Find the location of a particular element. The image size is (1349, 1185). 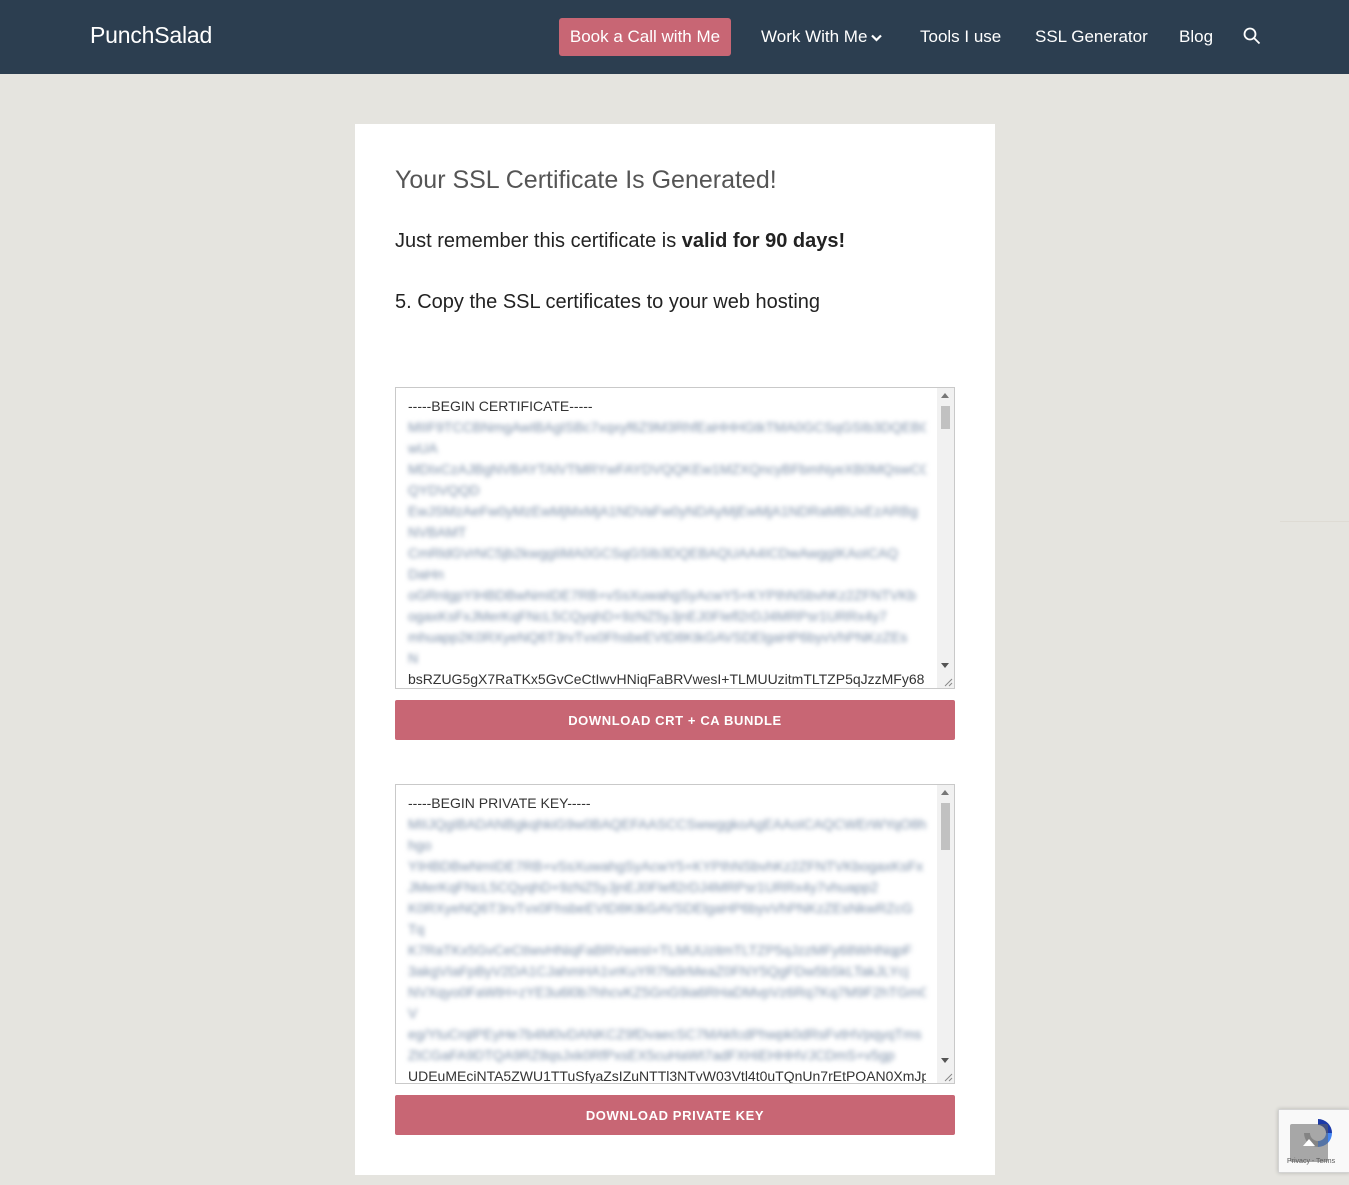

validity-duration: valid for 90 days! is located at coordinates (763, 241).